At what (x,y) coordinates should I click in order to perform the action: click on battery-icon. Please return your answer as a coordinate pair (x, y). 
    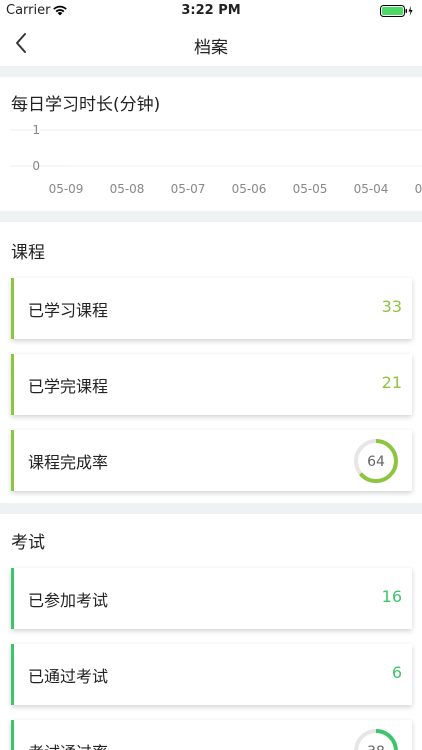
    Looking at the image, I should click on (396, 11).